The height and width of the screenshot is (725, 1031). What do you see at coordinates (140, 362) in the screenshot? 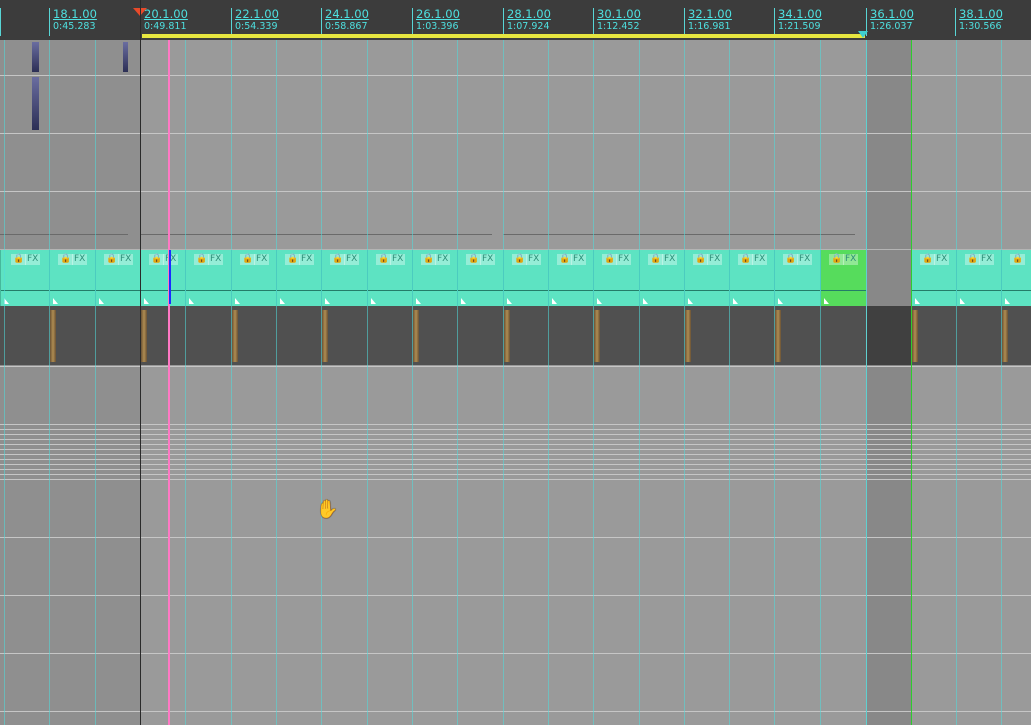
I see `selection-start-line` at bounding box center [140, 362].